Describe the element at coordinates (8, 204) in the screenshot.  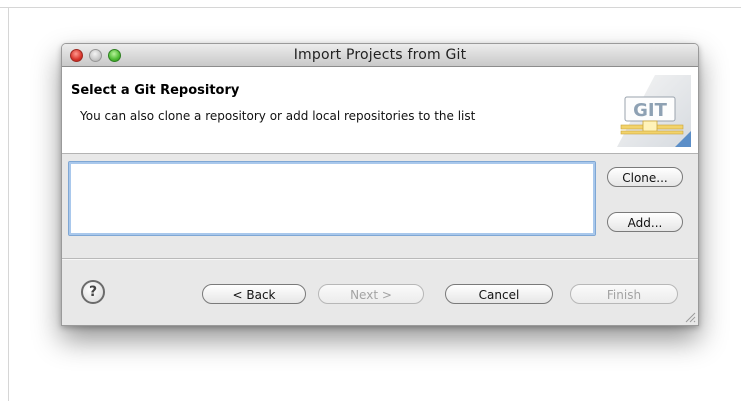
I see `page-frame-left-border` at that location.